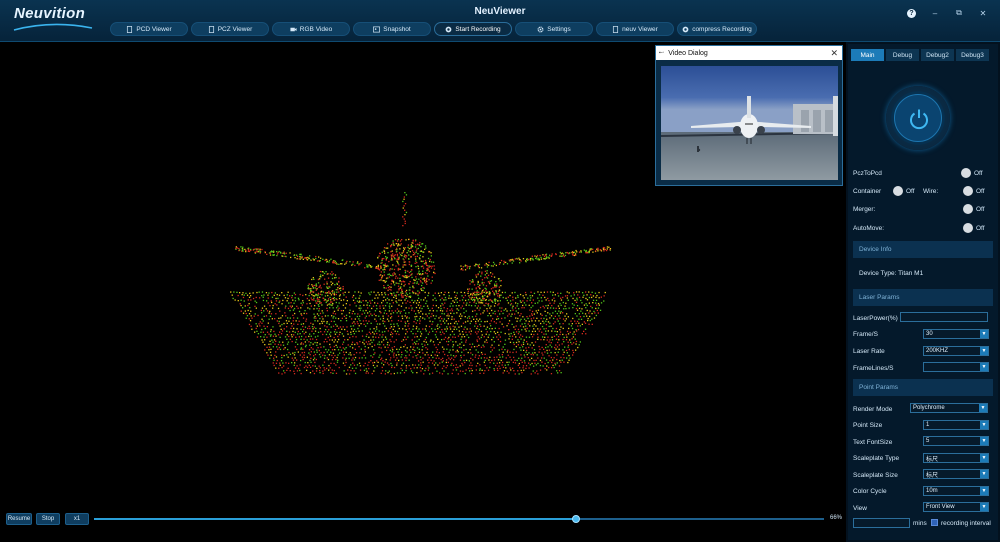 The height and width of the screenshot is (542, 1000). What do you see at coordinates (873, 409) in the screenshot?
I see `render-mode-label: Render Mode` at bounding box center [873, 409].